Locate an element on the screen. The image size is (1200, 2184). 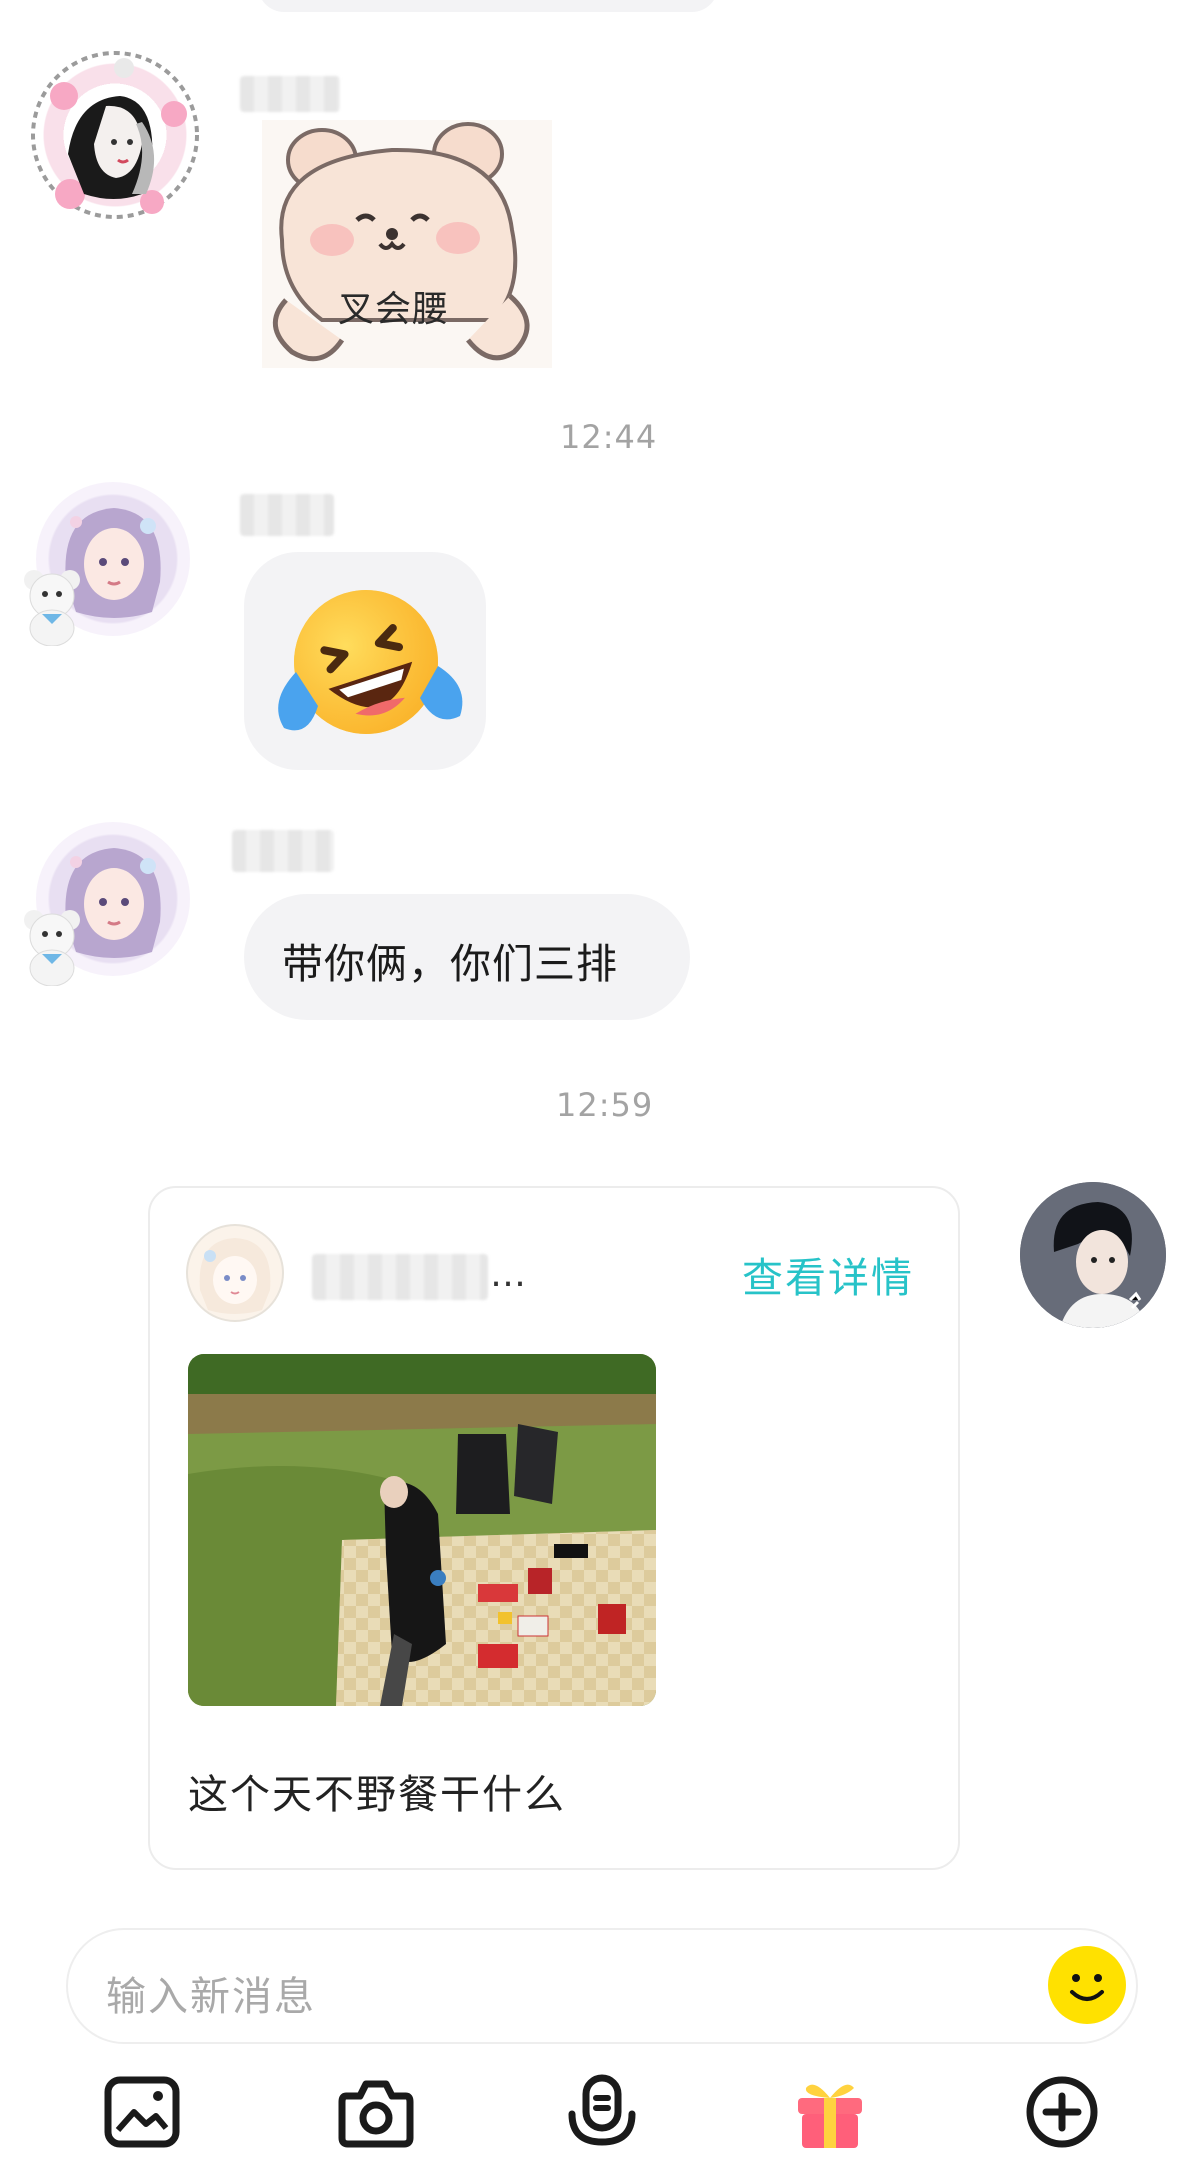
text-message-bubble: 带你俩，你们三排 is located at coordinates (467, 957).